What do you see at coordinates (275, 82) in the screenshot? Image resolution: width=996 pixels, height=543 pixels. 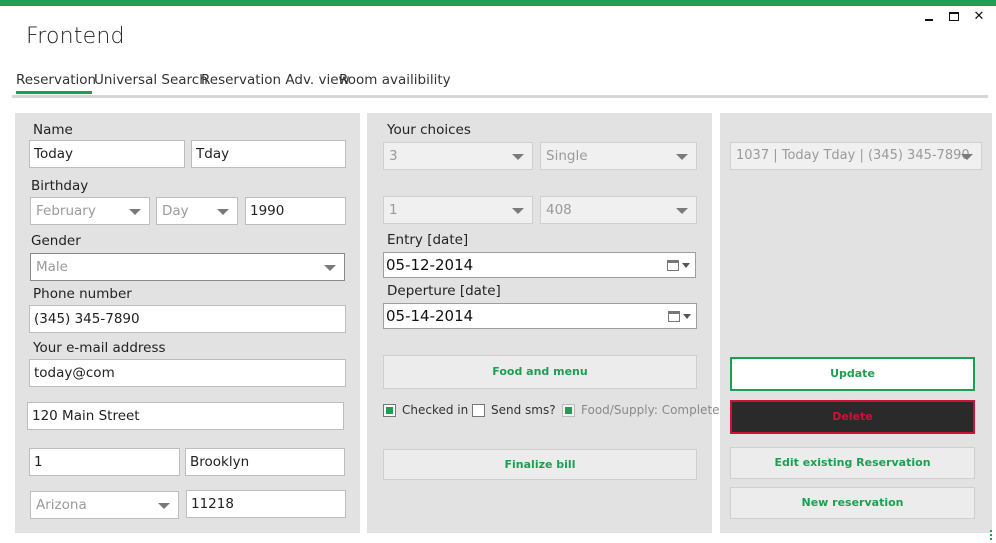 I see `tab-reservation-adv-view: Reservation Adv. view` at bounding box center [275, 82].